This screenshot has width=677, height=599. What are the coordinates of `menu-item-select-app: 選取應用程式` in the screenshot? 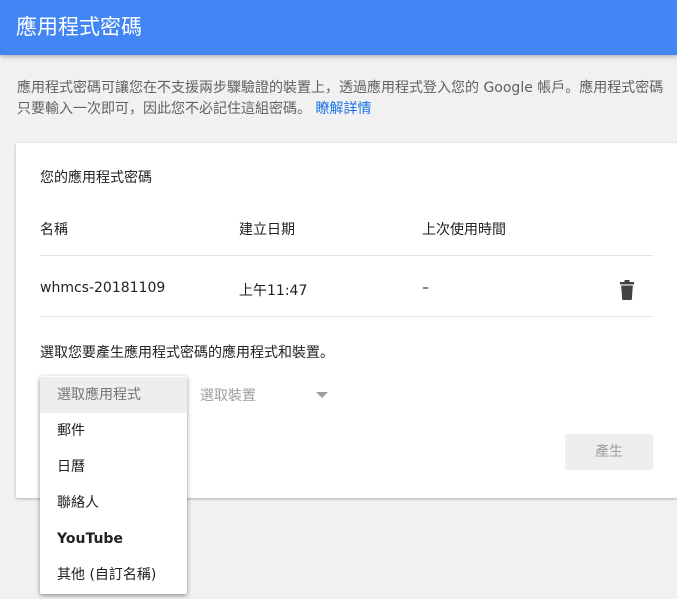 It's located at (113, 395).